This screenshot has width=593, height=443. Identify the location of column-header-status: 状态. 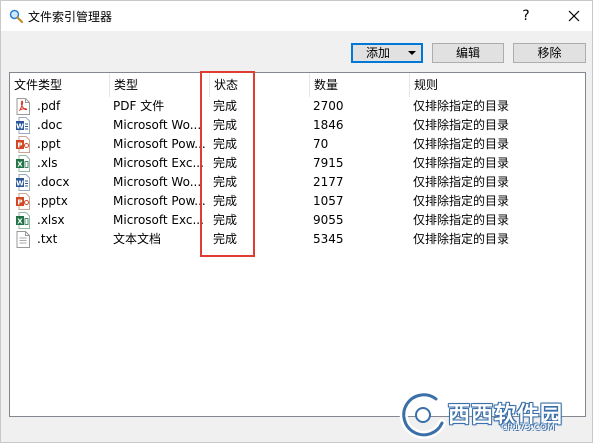
(260, 85).